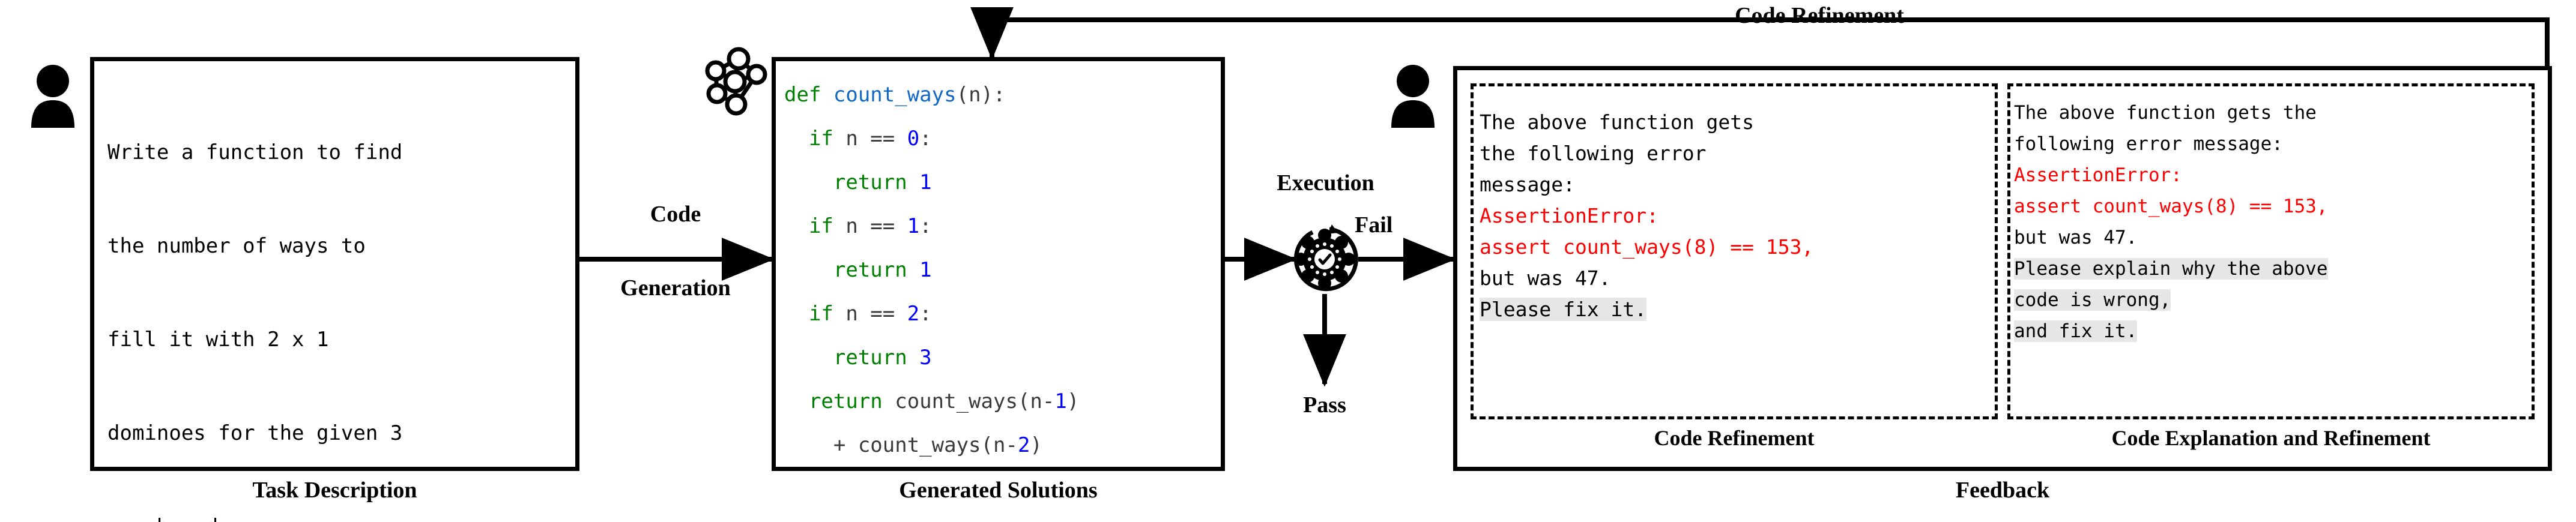  Describe the element at coordinates (2092, 300) in the screenshot. I see `feedback-line-text: code is wrong,` at that location.